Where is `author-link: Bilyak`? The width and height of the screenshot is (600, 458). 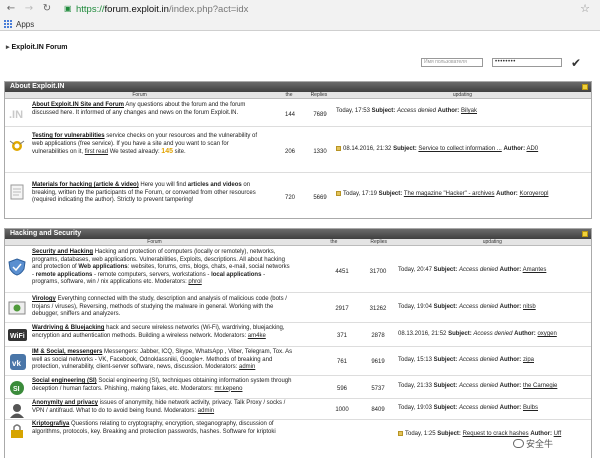
author-link: Bilyak is located at coordinates (469, 111).